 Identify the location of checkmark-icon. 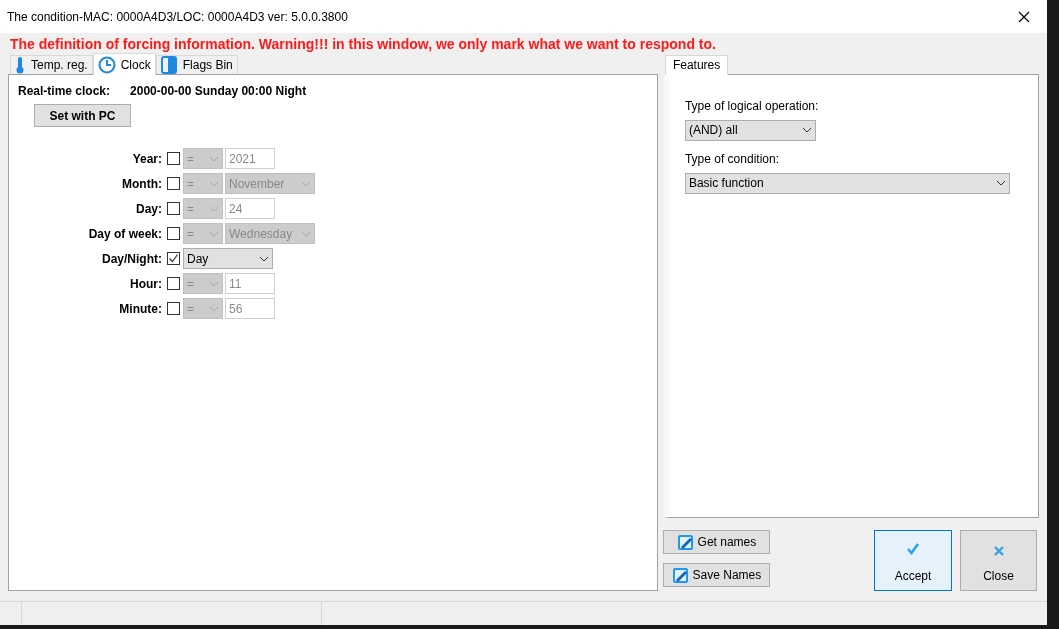
(913, 549).